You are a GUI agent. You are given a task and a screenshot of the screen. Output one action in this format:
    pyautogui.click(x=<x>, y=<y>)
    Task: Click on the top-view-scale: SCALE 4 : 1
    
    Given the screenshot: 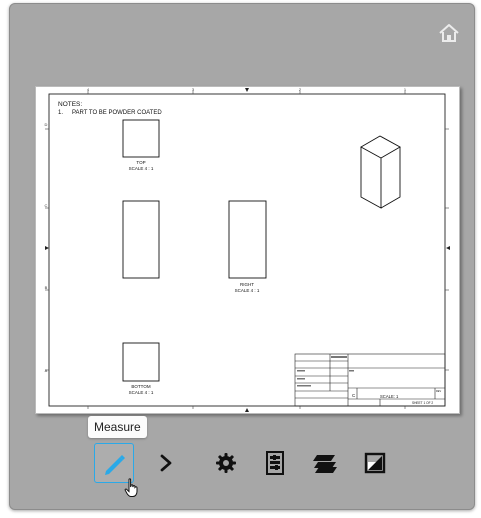 What is the action you would take?
    pyautogui.click(x=141, y=168)
    